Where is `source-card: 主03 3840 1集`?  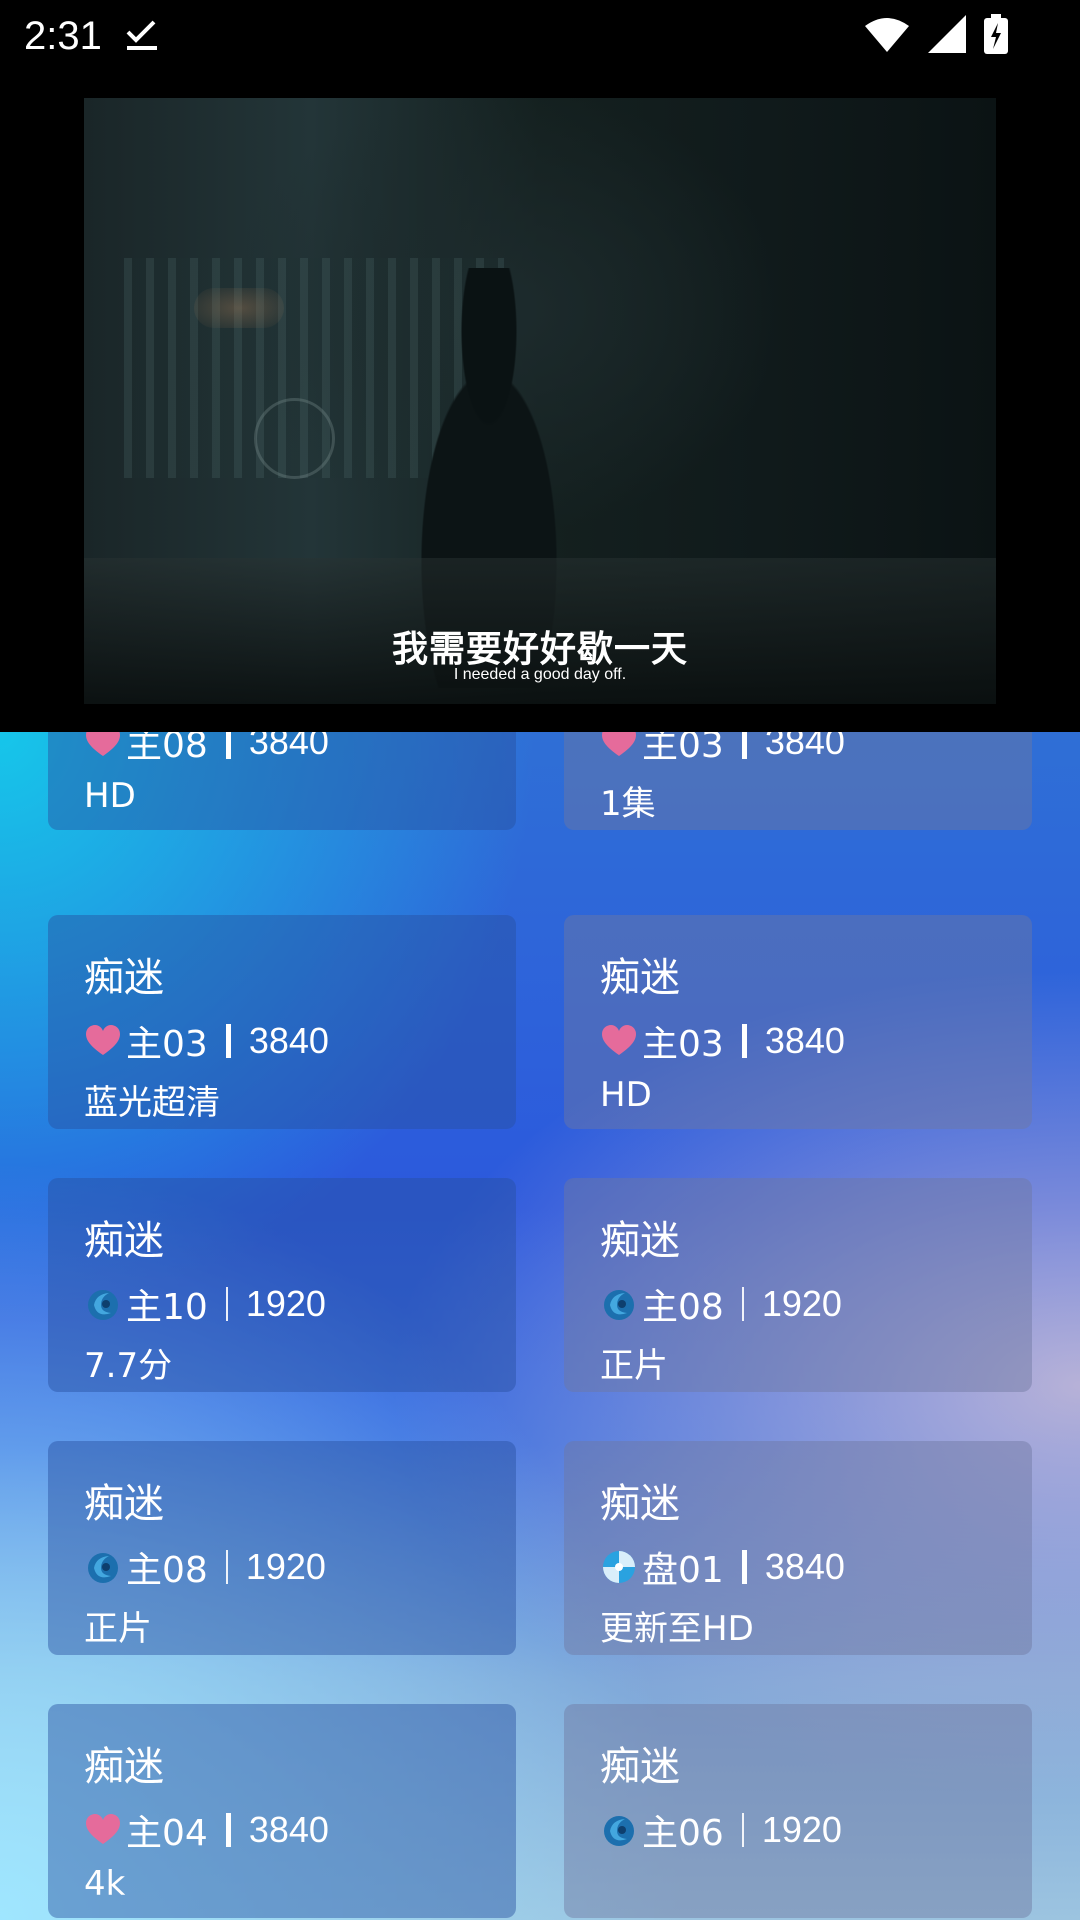
source-card: 主03 3840 1集 is located at coordinates (798, 781).